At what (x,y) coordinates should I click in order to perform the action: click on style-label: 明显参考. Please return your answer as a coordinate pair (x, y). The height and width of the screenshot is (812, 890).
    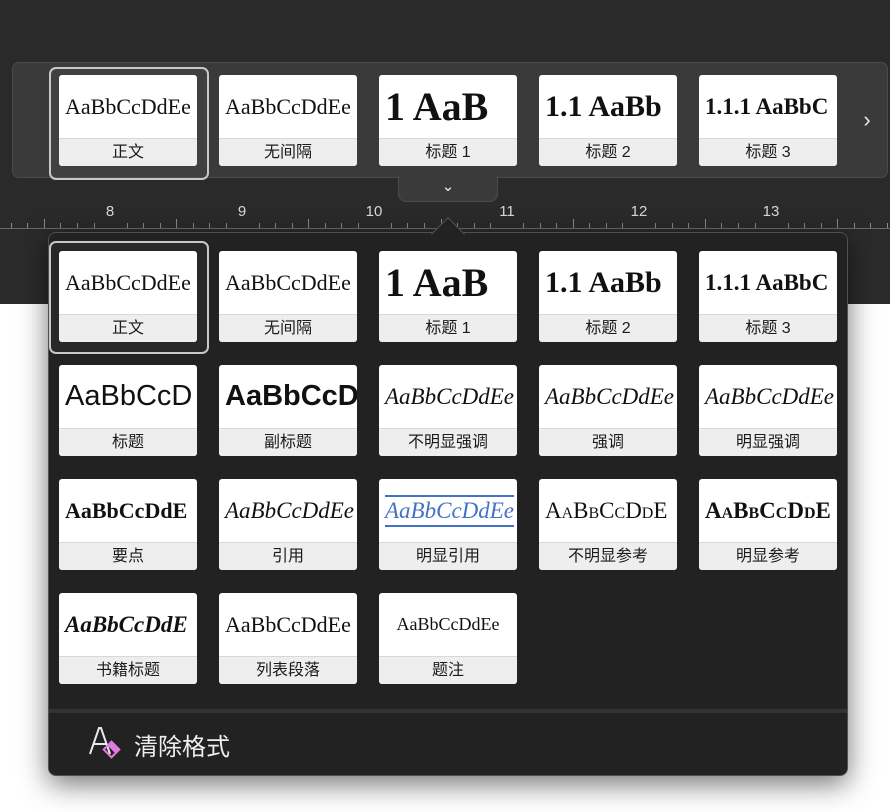
    Looking at the image, I should click on (768, 556).